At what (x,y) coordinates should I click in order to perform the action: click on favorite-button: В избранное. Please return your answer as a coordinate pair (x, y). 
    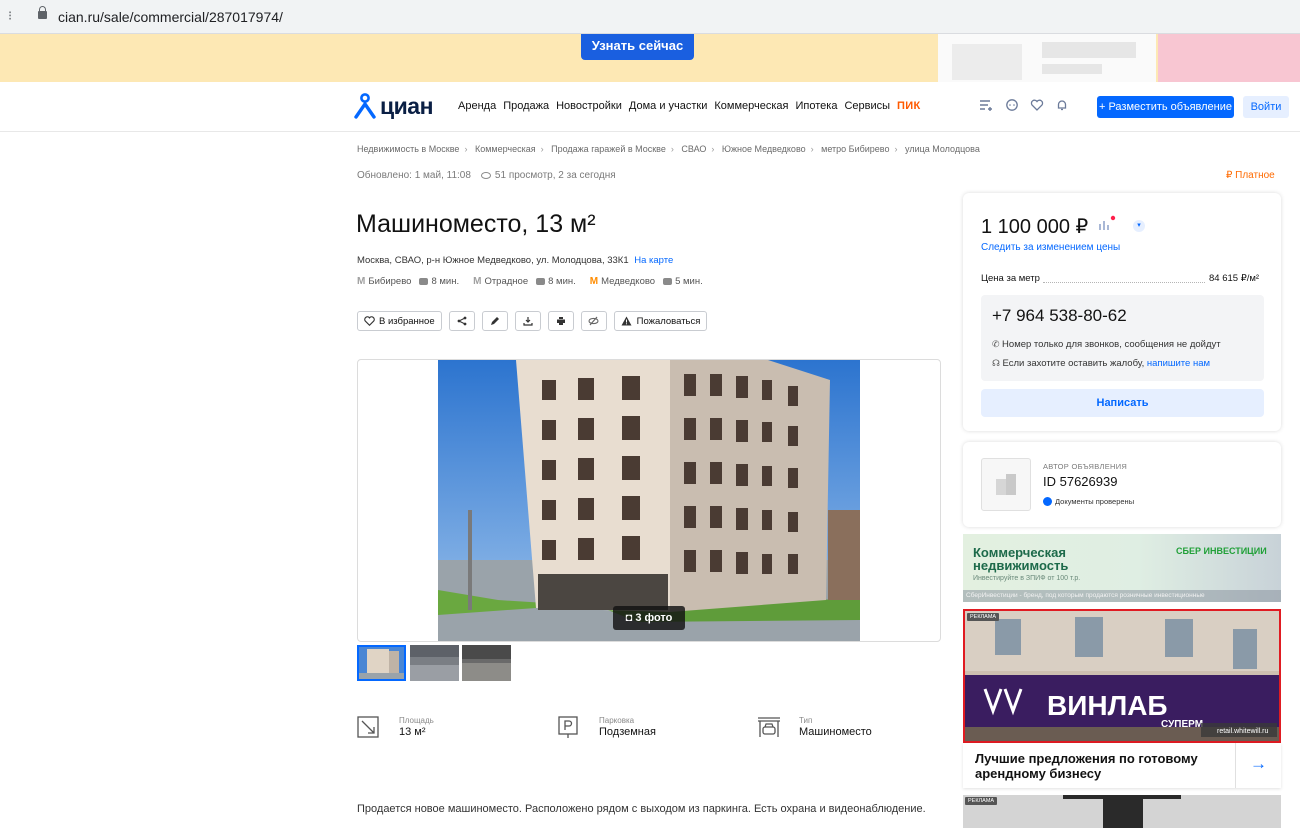
    Looking at the image, I should click on (399, 321).